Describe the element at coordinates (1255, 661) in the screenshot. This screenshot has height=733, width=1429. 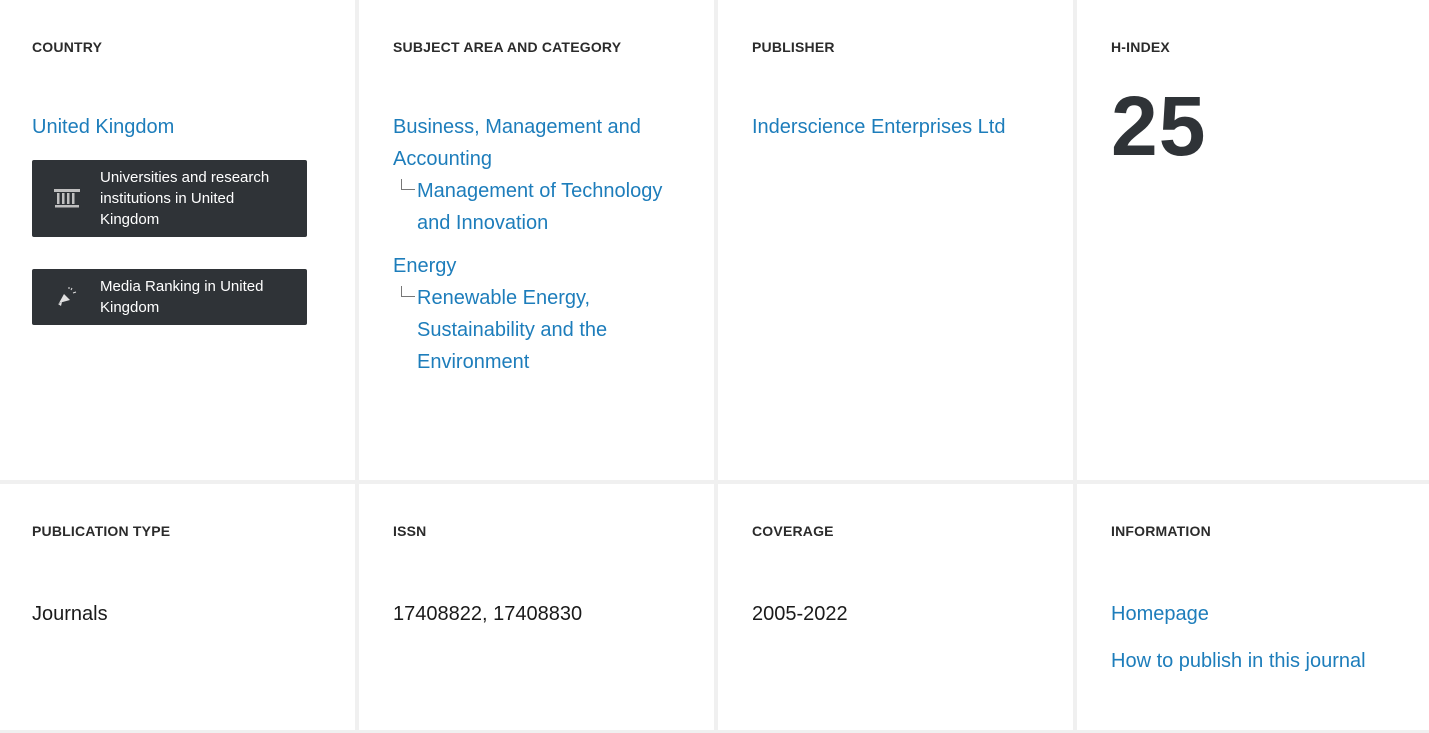
I see `how-to-publish-link: How to publish in this journal` at that location.